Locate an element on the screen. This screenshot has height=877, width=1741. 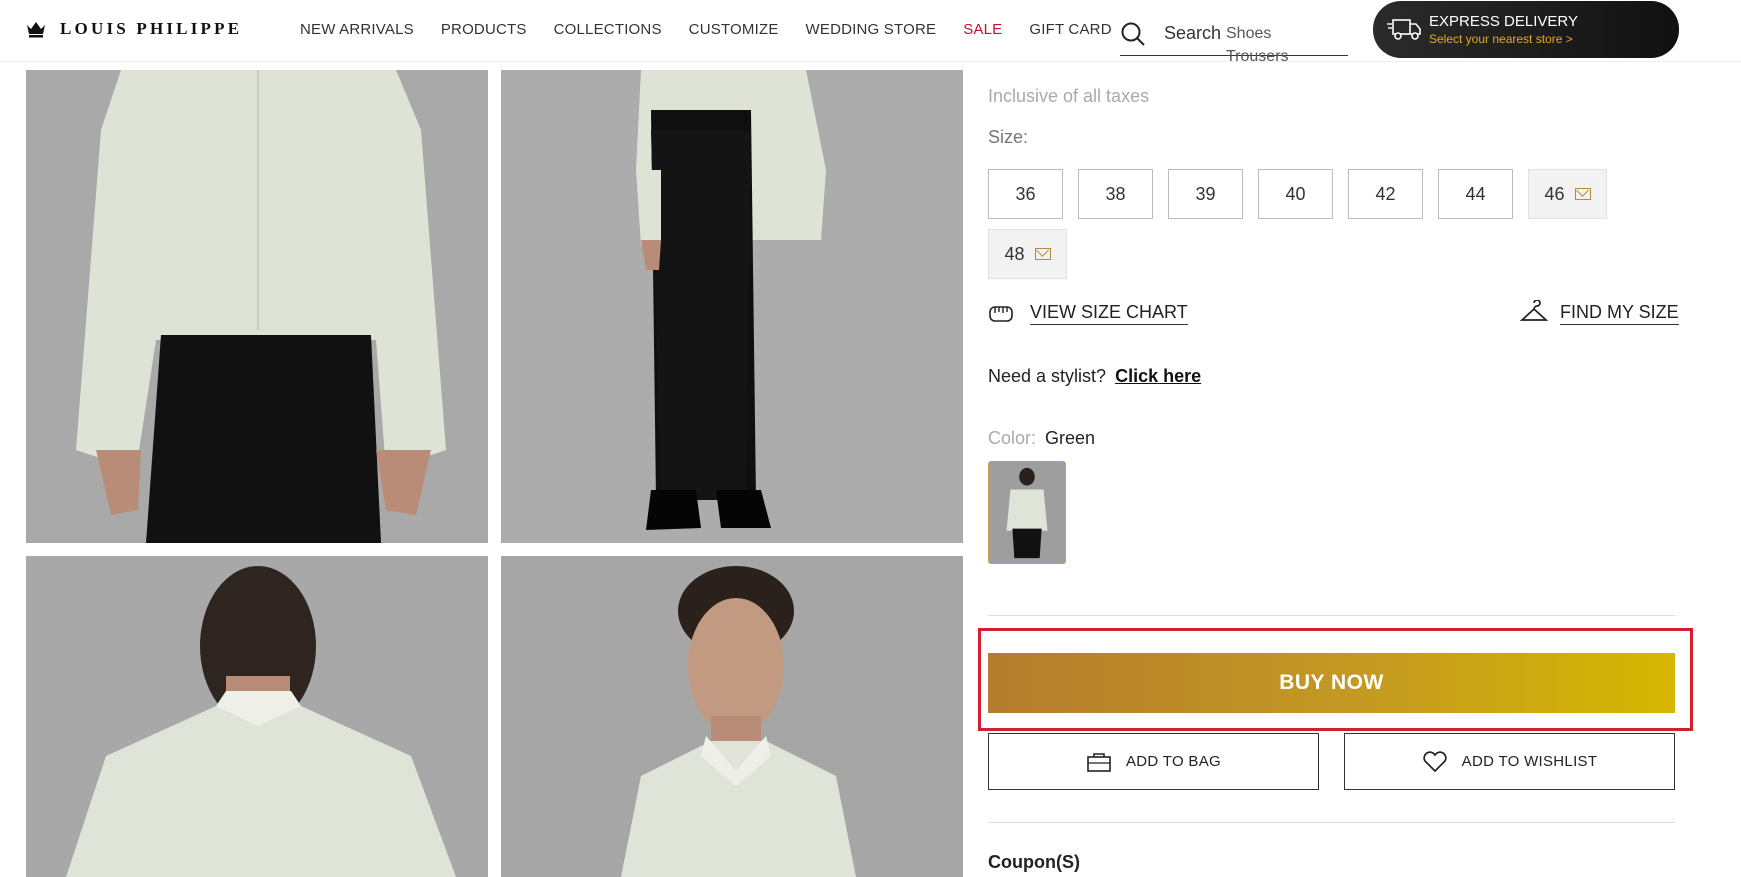
stylist-text: Need a stylist? is located at coordinates (1047, 376).